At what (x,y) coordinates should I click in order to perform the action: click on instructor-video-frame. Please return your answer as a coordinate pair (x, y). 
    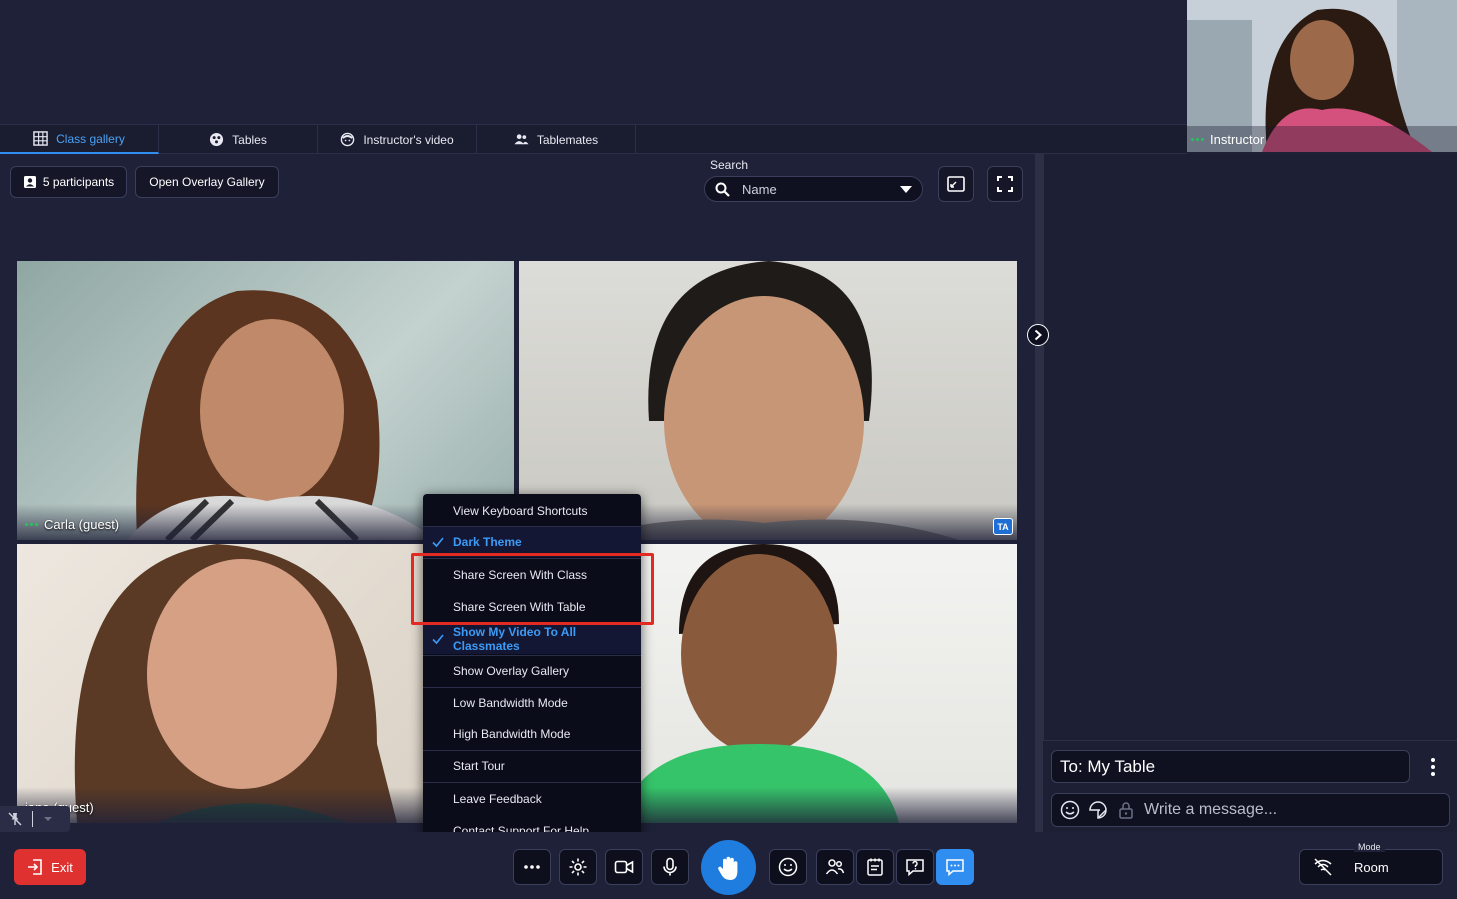
    Looking at the image, I should click on (1322, 76).